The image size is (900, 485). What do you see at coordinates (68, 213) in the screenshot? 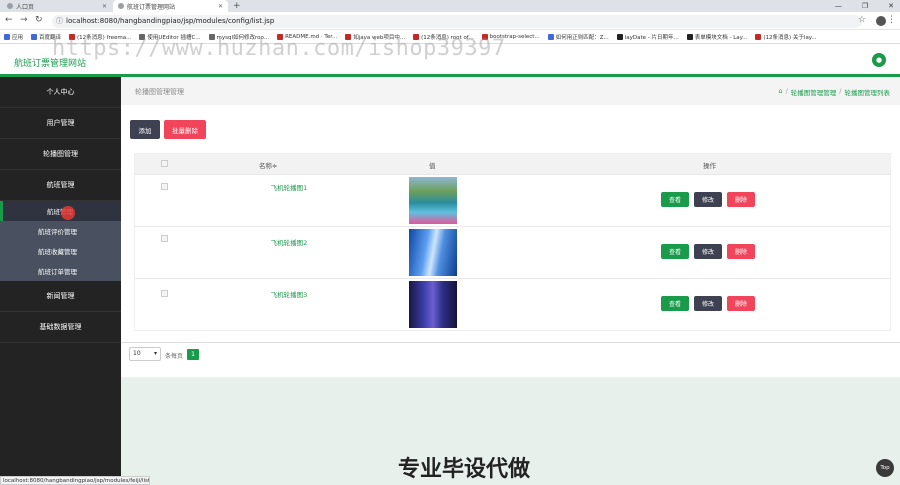
I see `mouse-cursor-highlight` at bounding box center [68, 213].